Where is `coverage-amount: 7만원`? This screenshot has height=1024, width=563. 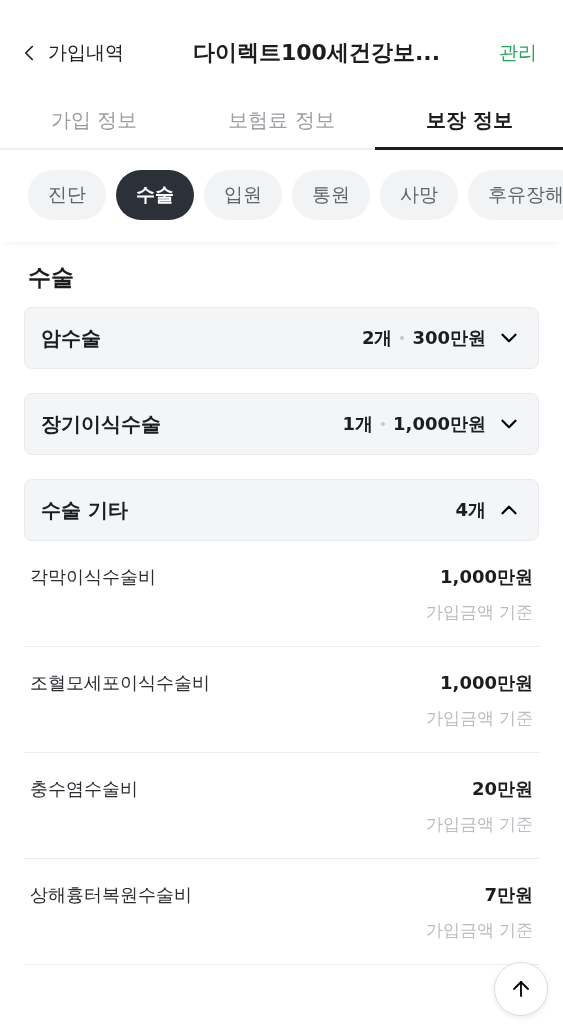
coverage-amount: 7만원 is located at coordinates (508, 895).